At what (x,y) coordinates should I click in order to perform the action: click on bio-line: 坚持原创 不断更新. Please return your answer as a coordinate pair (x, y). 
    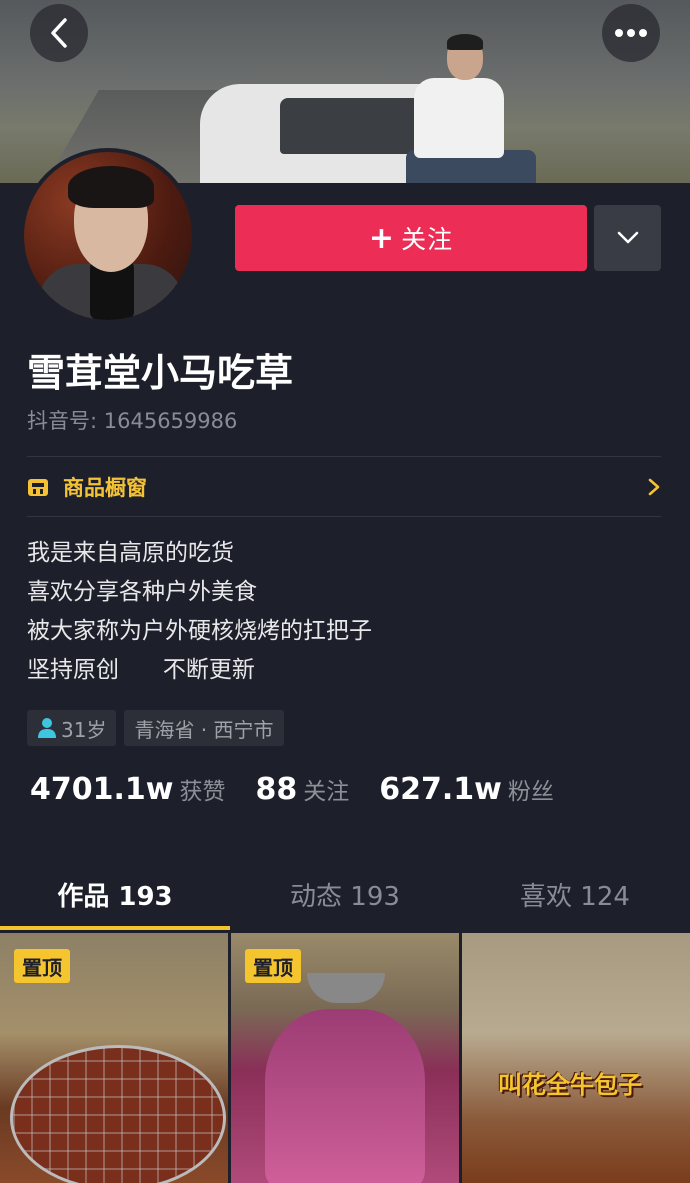
    Looking at the image, I should click on (141, 670).